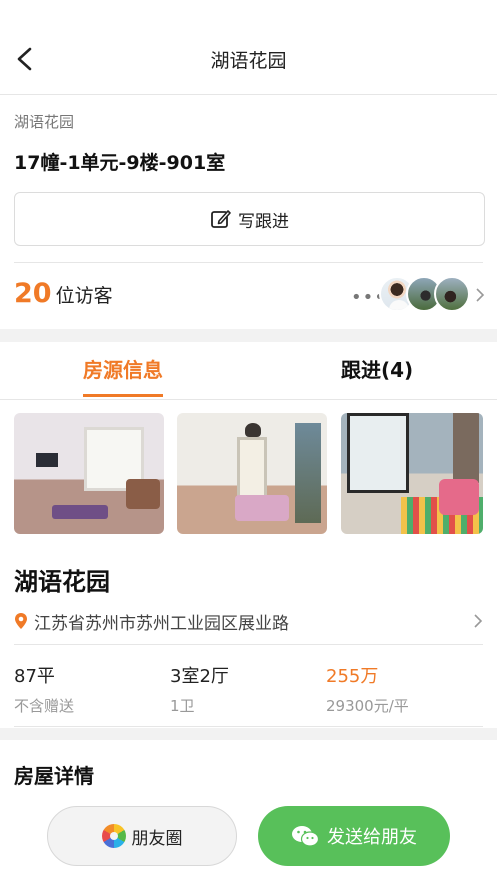 The image size is (497, 883). I want to click on stat-price: 255万 29300元/平, so click(367, 689).